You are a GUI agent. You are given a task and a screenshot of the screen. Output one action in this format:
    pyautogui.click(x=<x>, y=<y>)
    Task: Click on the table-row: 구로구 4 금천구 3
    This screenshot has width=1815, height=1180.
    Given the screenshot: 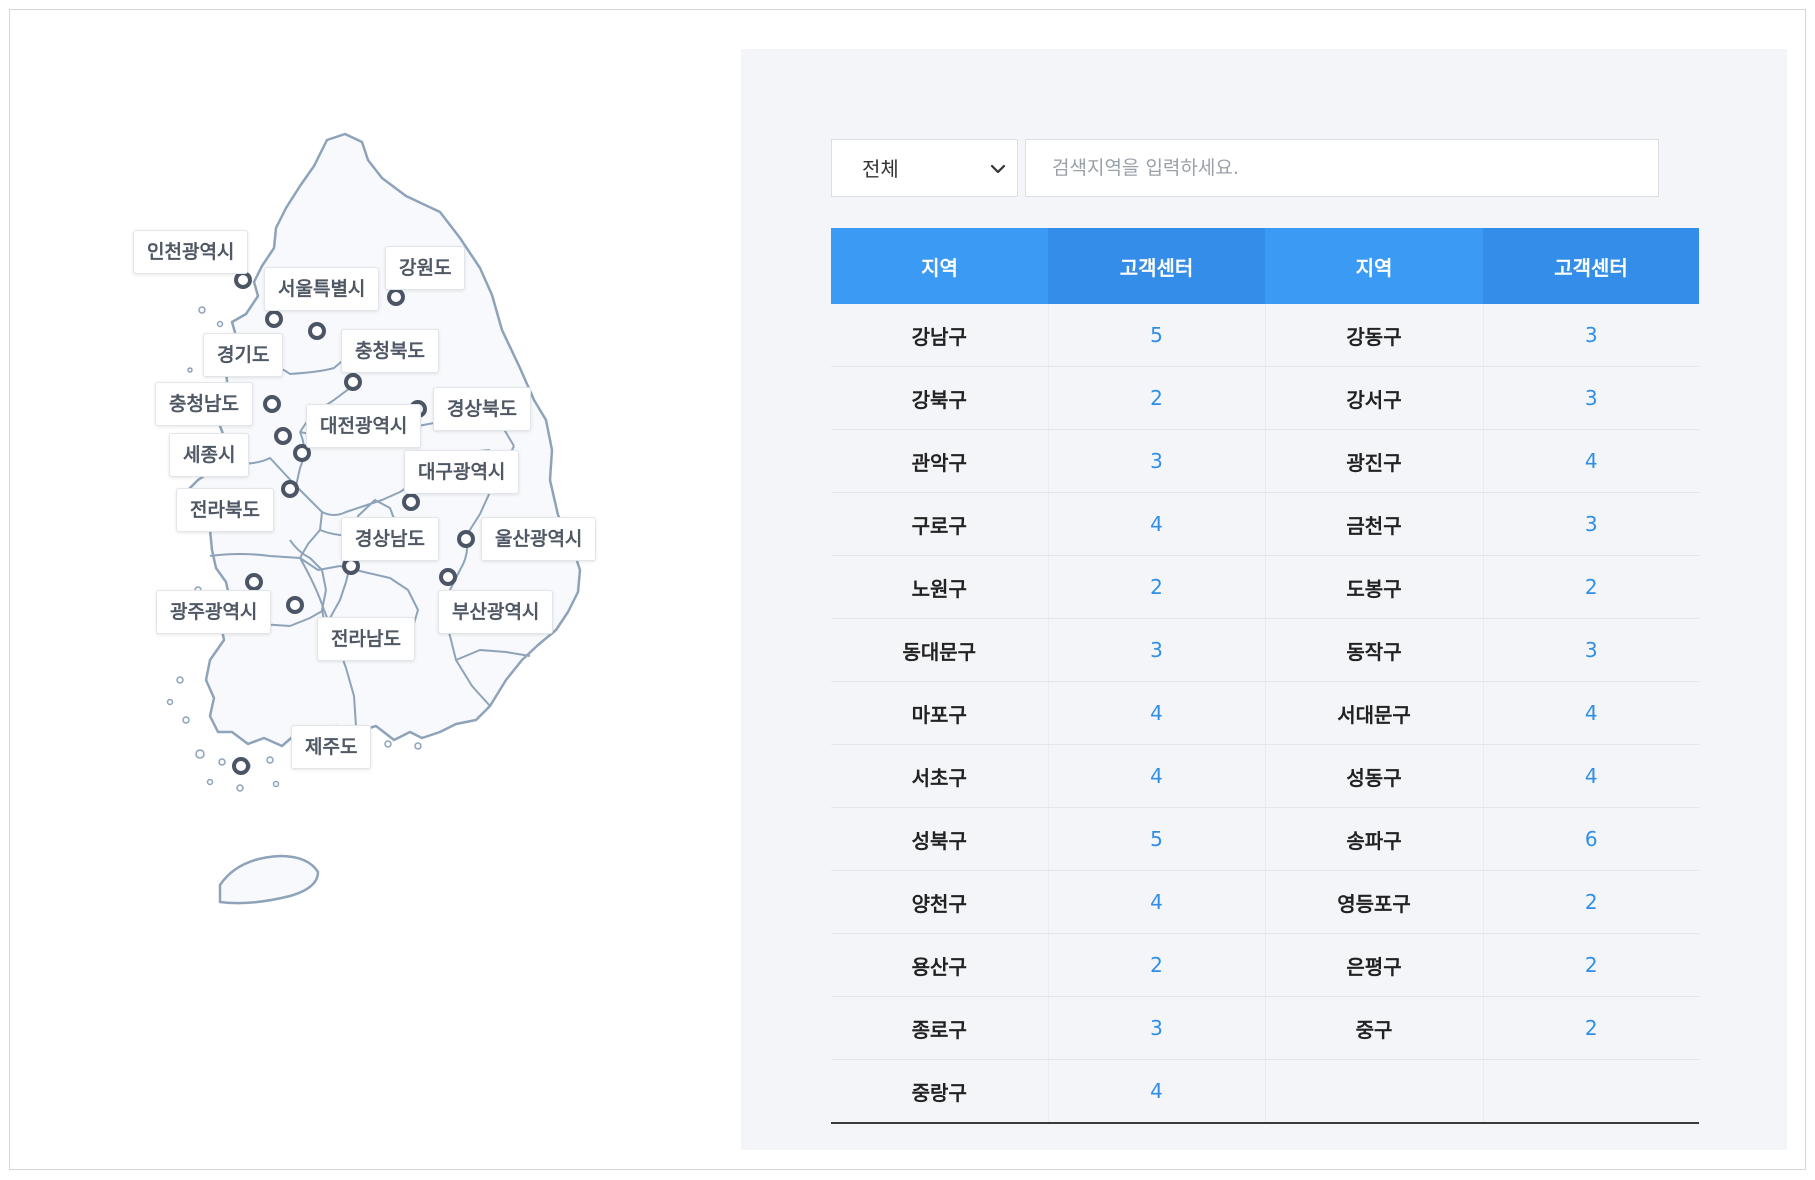 What is the action you would take?
    pyautogui.click(x=1265, y=524)
    